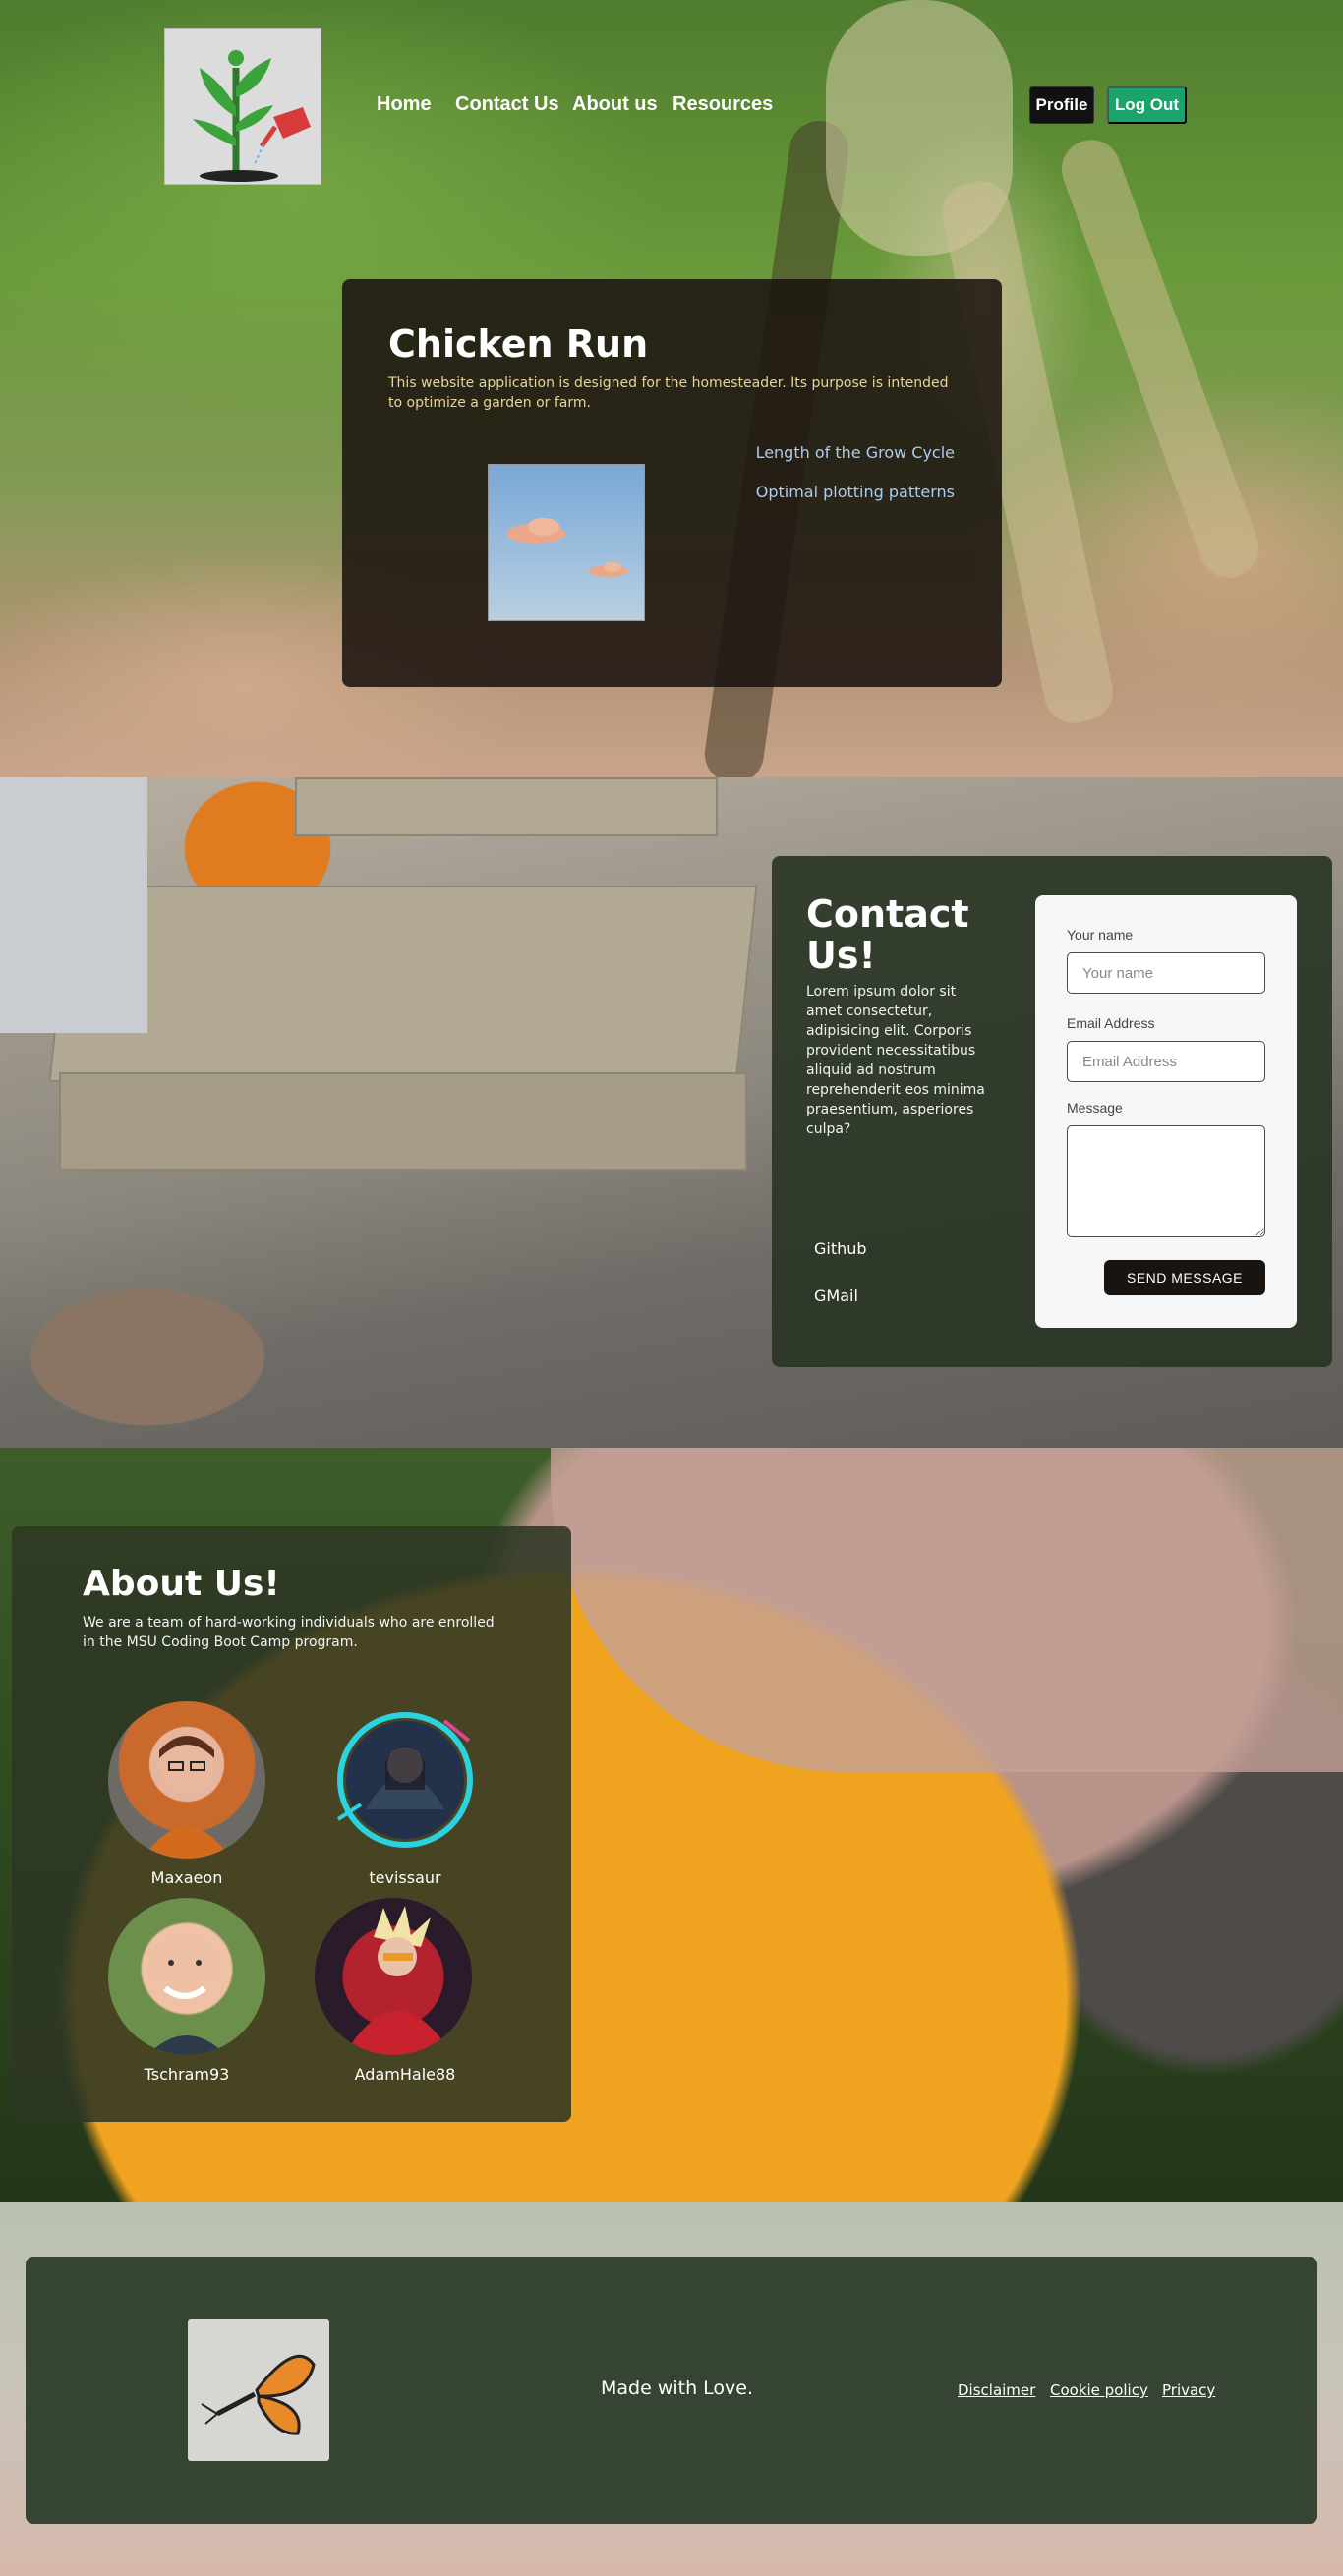  Describe the element at coordinates (252, 116) in the screenshot. I see `plant-watering-can-icon` at that location.